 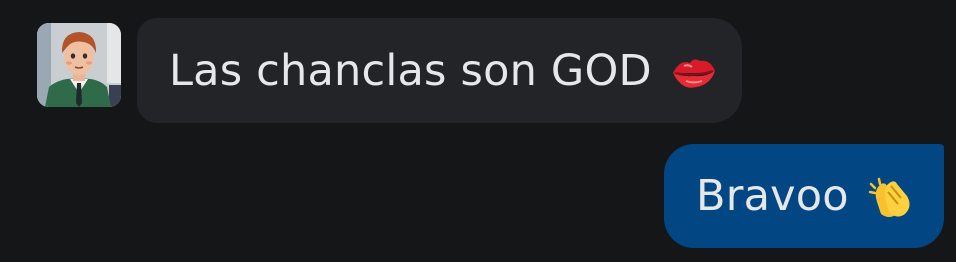 I want to click on message-text: Las chanclas son GOD, so click(x=410, y=70).